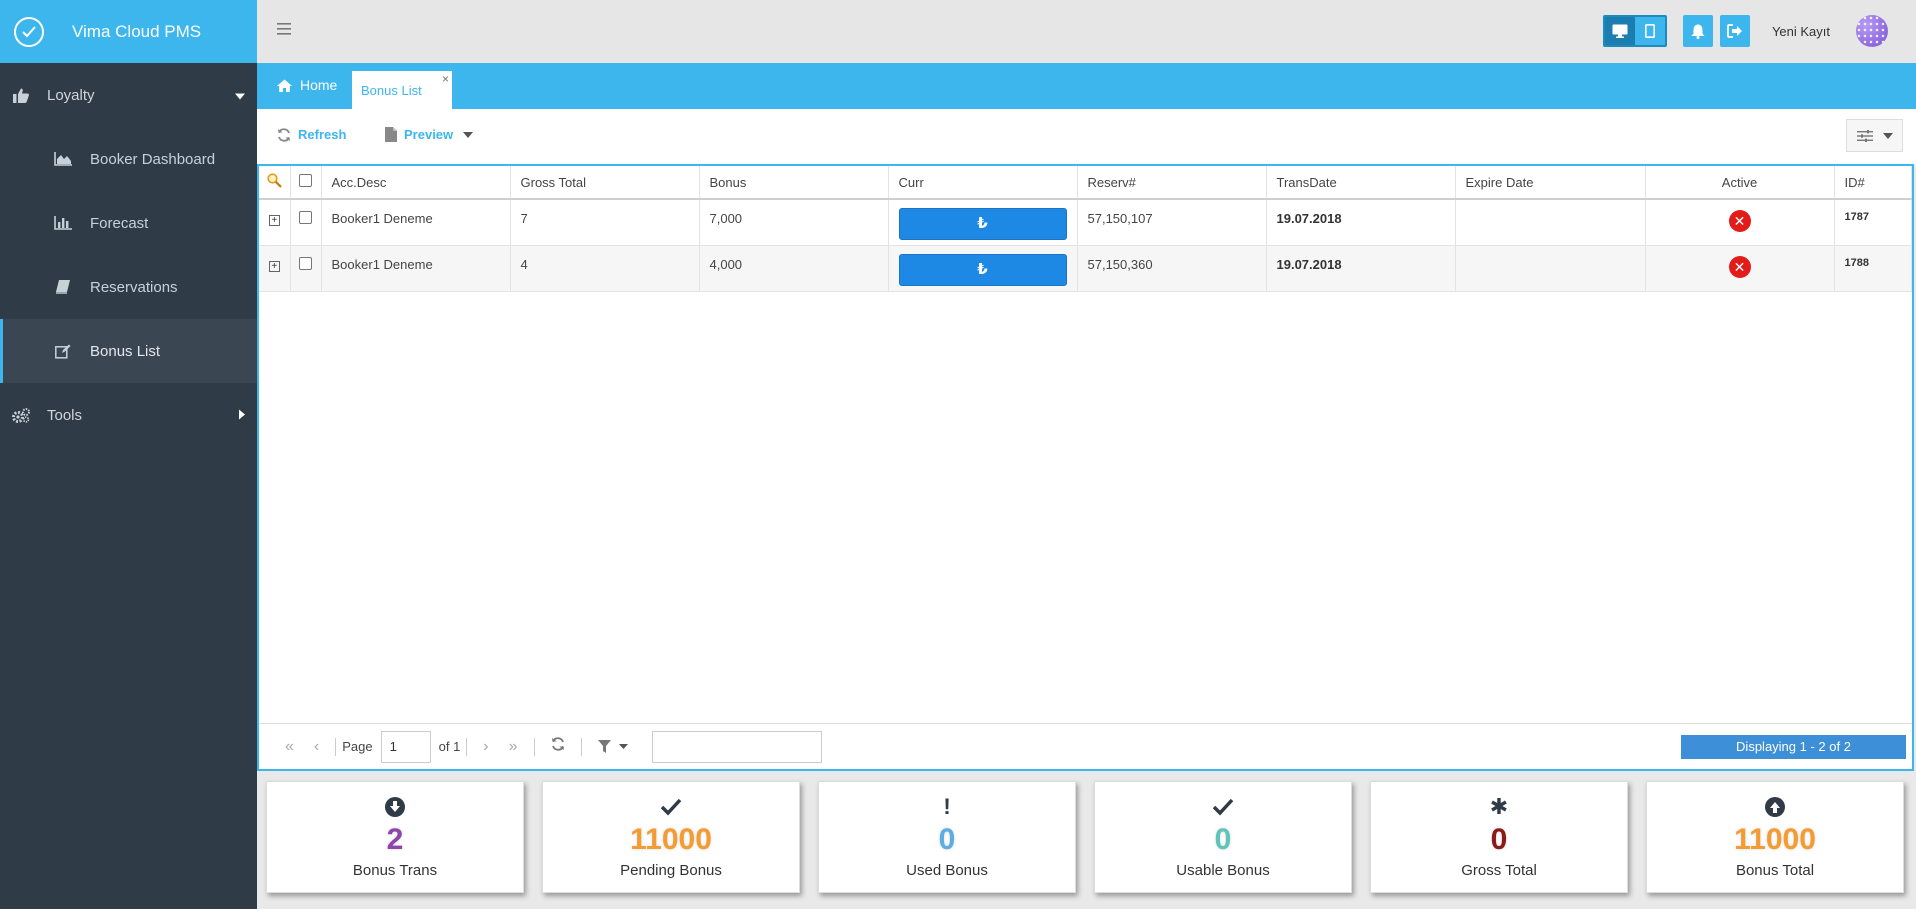 The width and height of the screenshot is (1916, 909). Describe the element at coordinates (736, 746) in the screenshot. I see `filter-input` at that location.